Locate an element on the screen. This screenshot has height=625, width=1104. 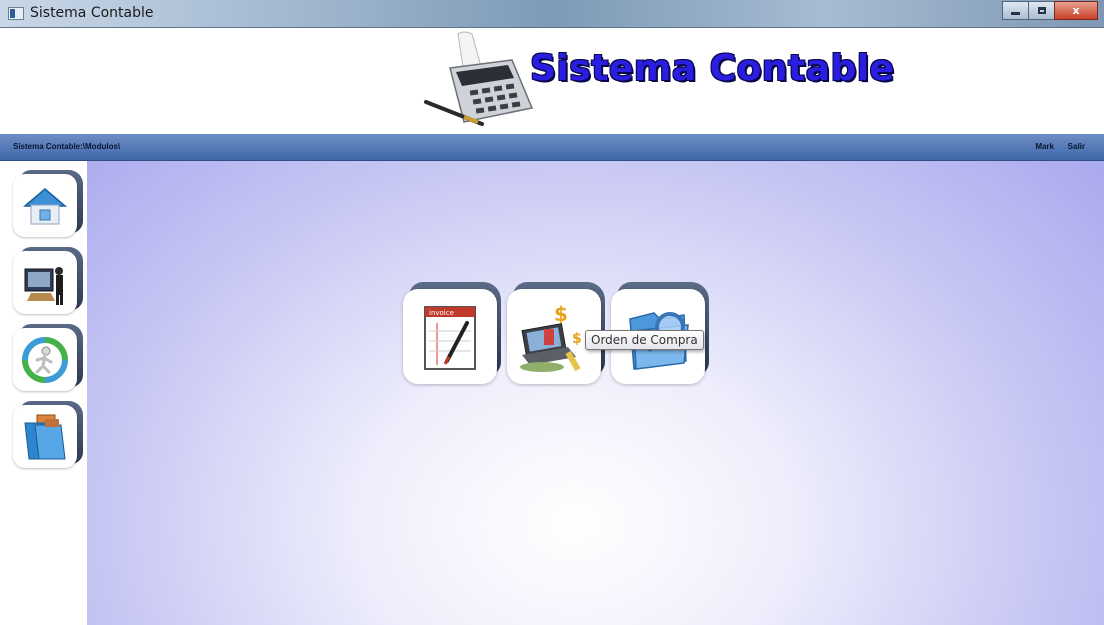
minimize-button is located at coordinates (1015, 10).